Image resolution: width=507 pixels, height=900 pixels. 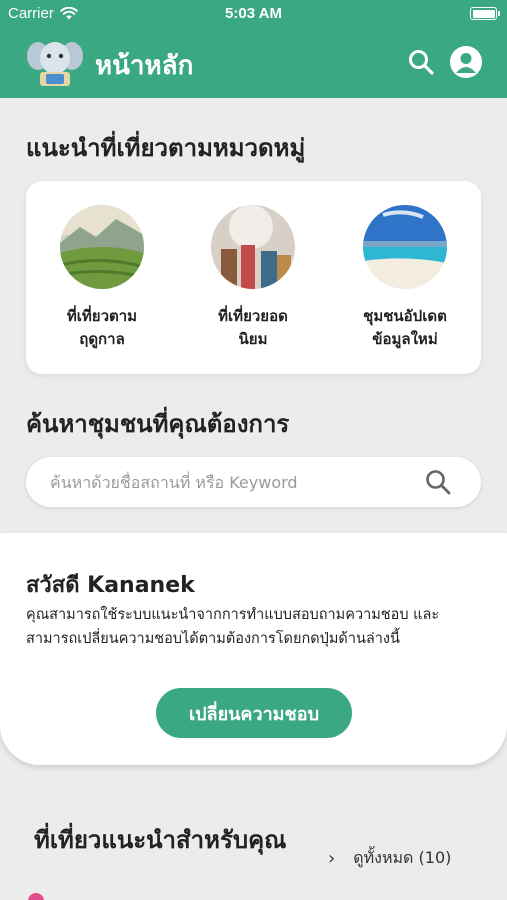 I want to click on category-updated-community: ชุมชนอัปเดต ข้อมูลใหม่, so click(x=405, y=278).